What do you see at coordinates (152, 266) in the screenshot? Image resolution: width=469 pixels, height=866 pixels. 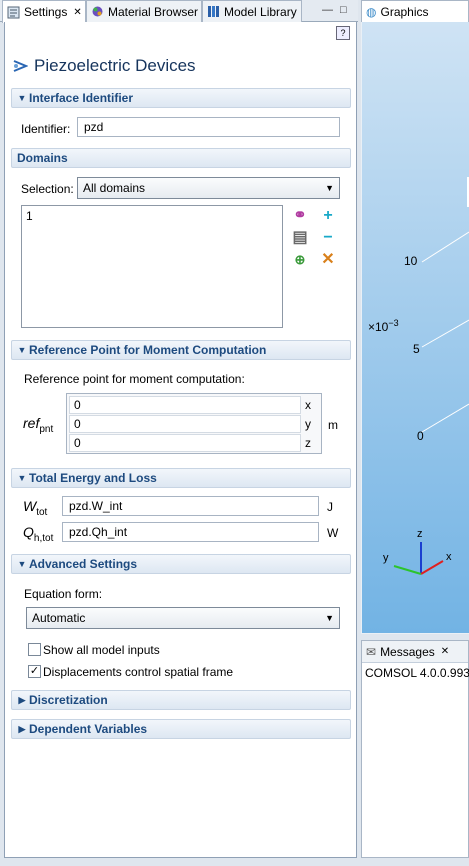 I see `domain-list: 1` at bounding box center [152, 266].